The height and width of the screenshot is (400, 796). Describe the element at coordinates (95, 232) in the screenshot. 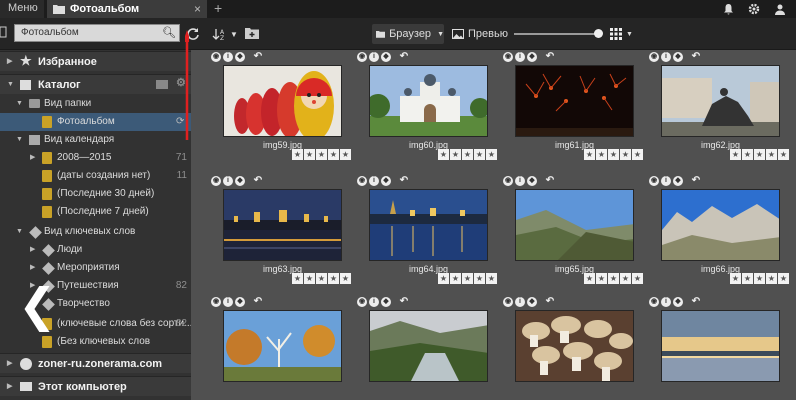

I see `sidebar-item-keyword-view: ▼ Вид ключевых слов` at that location.